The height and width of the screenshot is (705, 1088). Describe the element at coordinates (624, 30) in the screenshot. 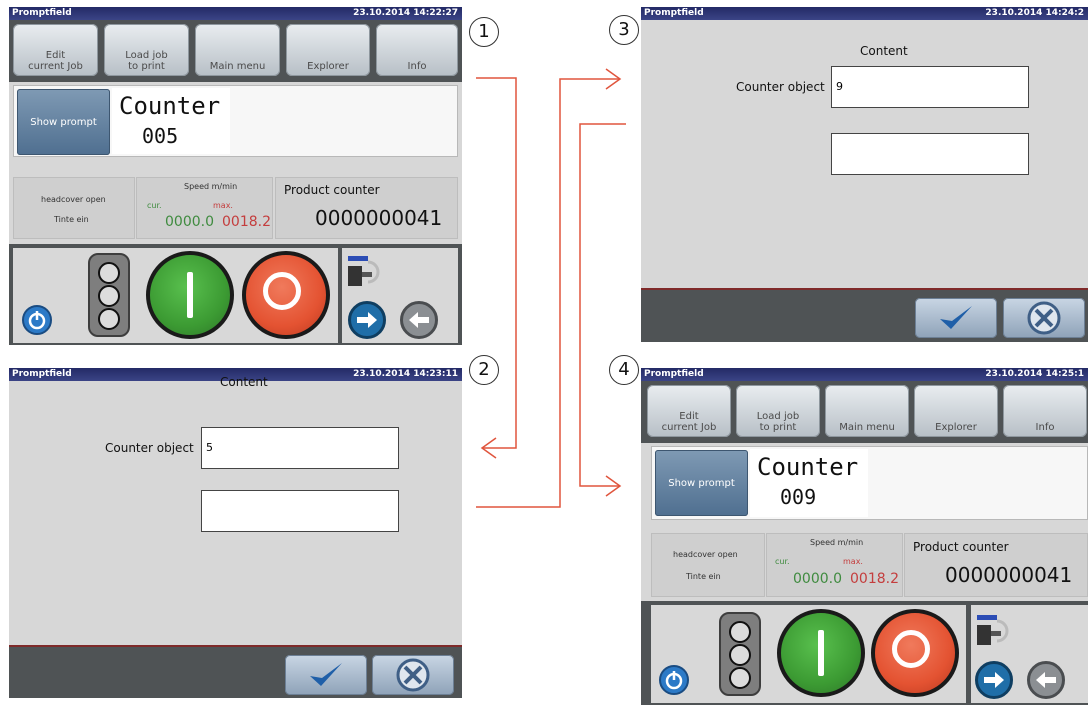

I see `step-number-3: 3` at that location.